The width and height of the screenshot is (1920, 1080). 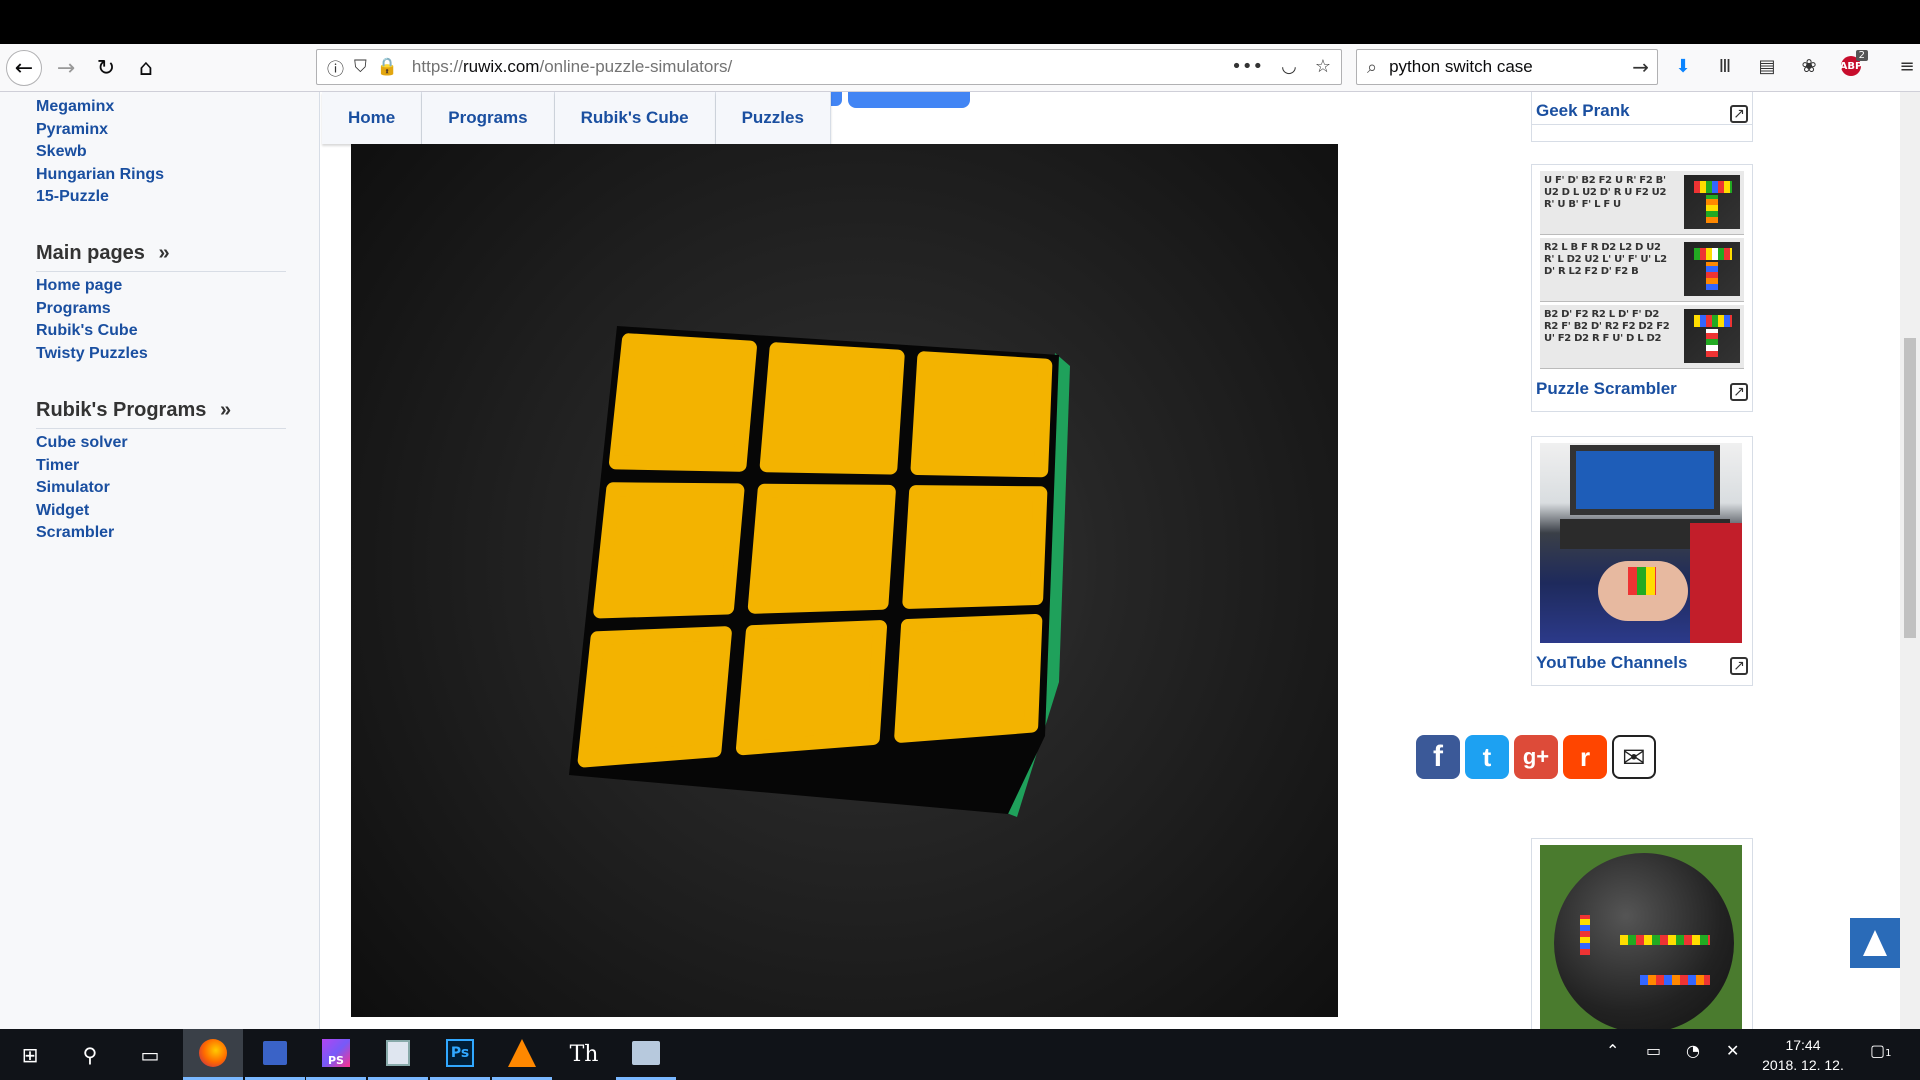 I want to click on puzzle-scrambler-link: Puzzle Scrambler, so click(x=1606, y=389).